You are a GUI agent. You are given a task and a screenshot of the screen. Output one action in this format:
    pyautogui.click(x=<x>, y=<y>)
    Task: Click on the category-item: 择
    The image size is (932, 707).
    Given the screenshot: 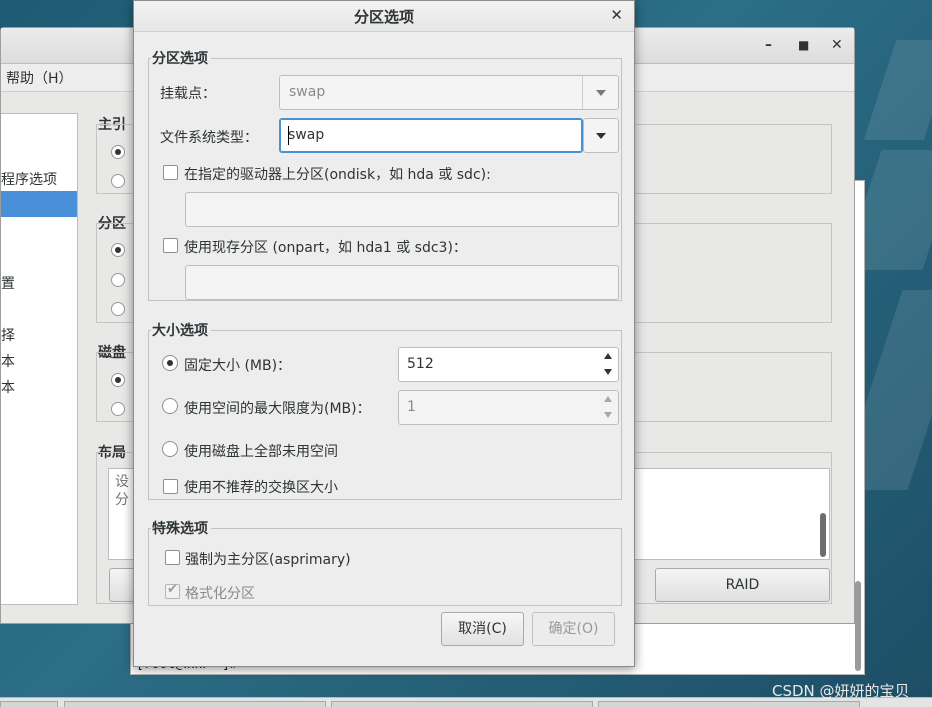 What is the action you would take?
    pyautogui.click(x=8, y=335)
    